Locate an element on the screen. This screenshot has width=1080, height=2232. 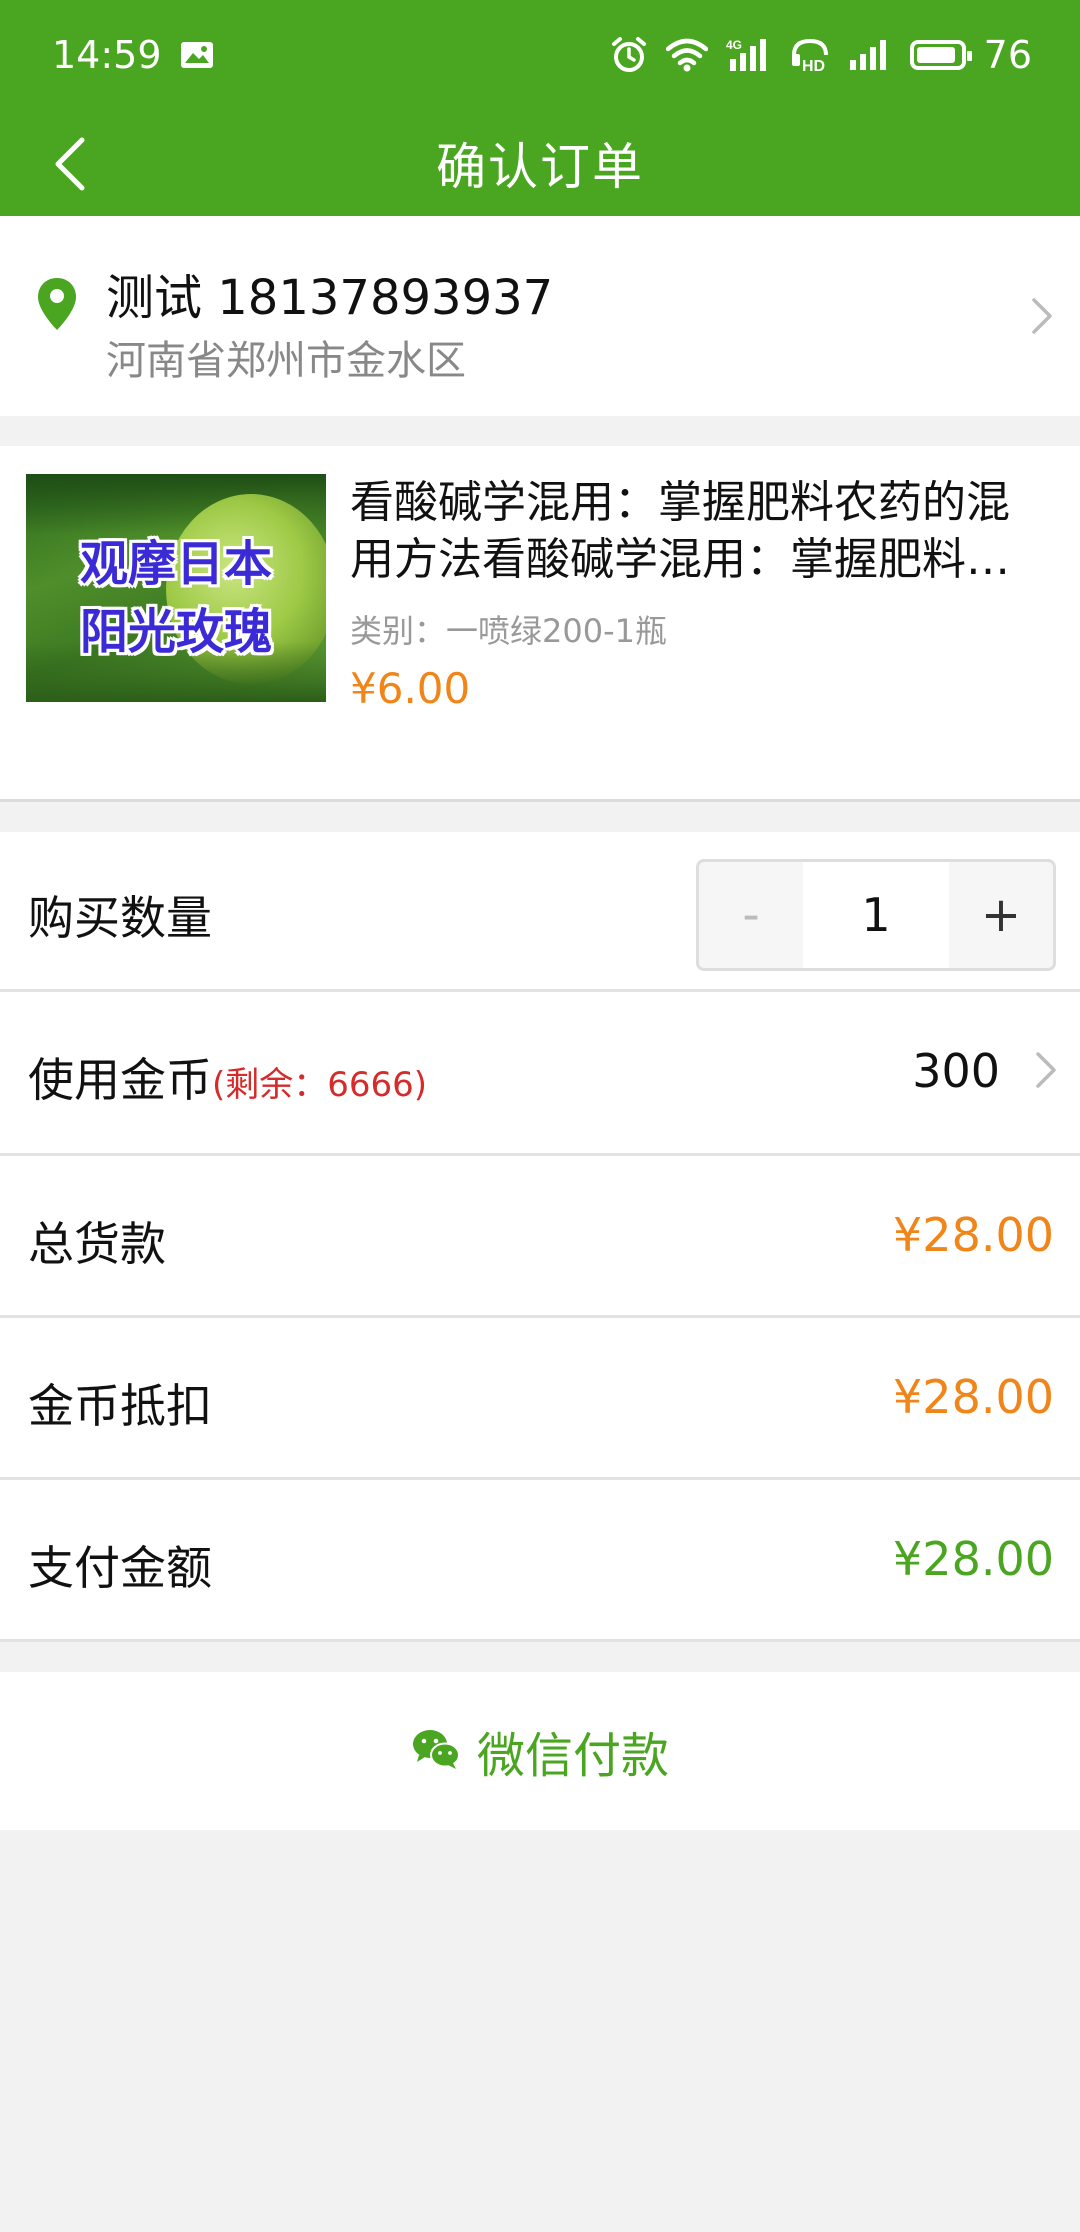
quantity-label: 购买数量 is located at coordinates (120, 918).